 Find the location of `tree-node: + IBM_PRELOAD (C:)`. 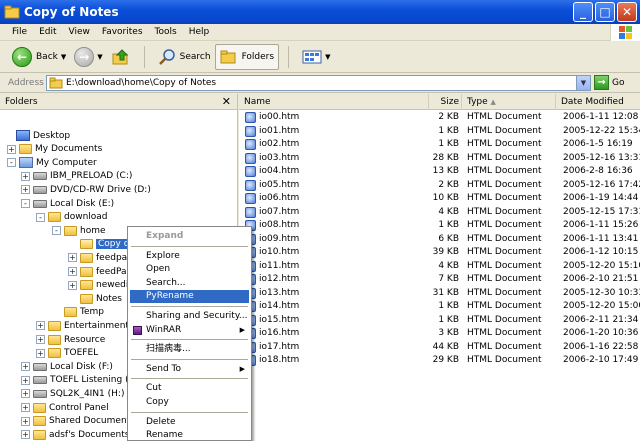

tree-node: + IBM_PRELOAD (C:) is located at coordinates (76, 176).